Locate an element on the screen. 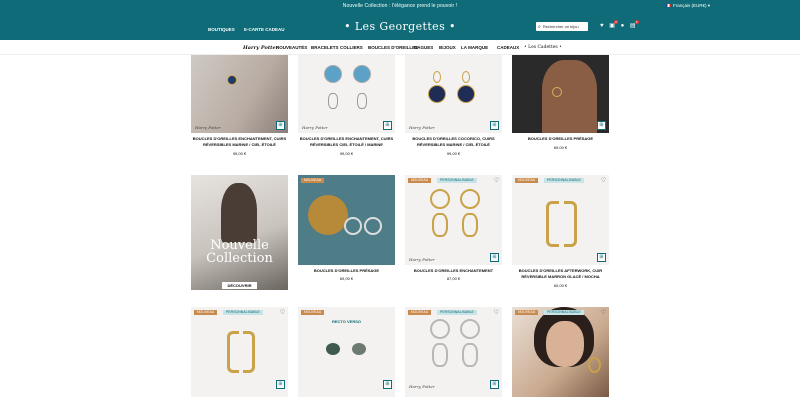  cart-badge: 0 is located at coordinates (636, 22).